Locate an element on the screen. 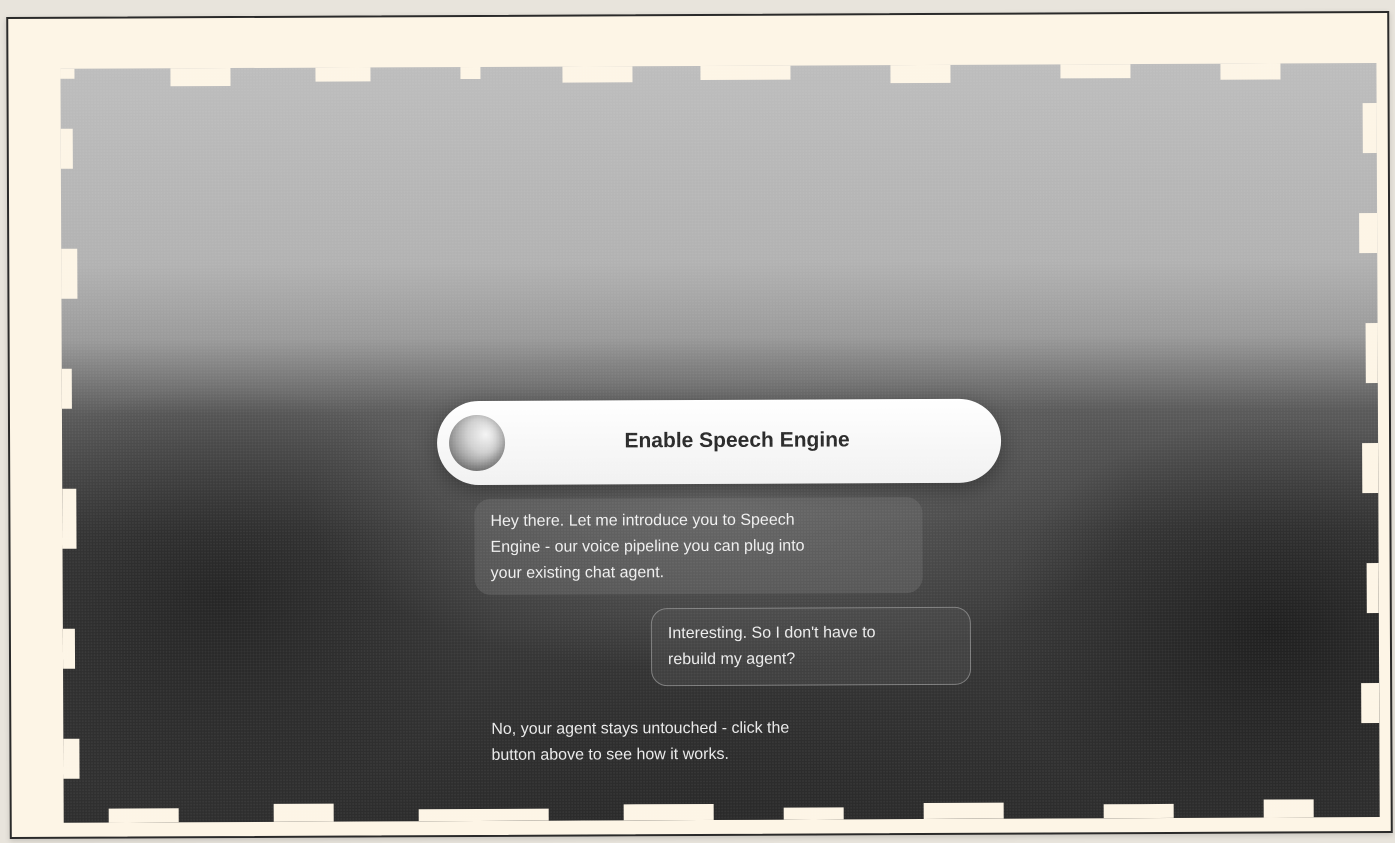 The width and height of the screenshot is (1395, 843). enable-speech-engine-button: Enable Speech Engine is located at coordinates (719, 442).